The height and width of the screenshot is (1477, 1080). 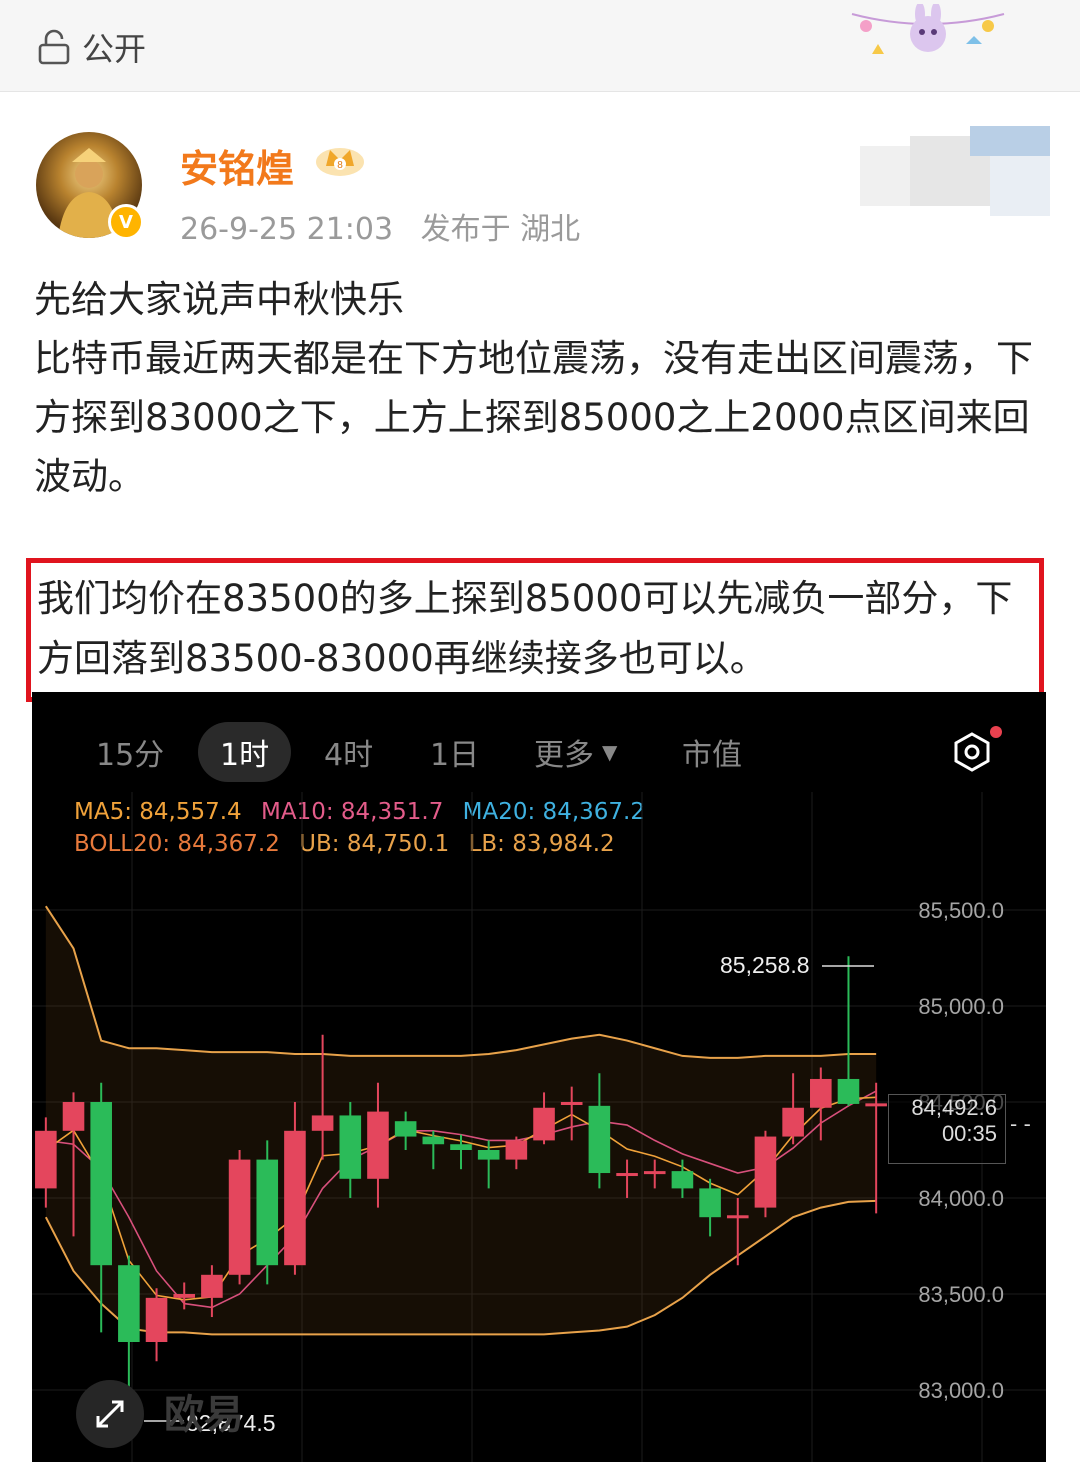 I want to click on exchange-watermark: 欧易, so click(x=204, y=1415).